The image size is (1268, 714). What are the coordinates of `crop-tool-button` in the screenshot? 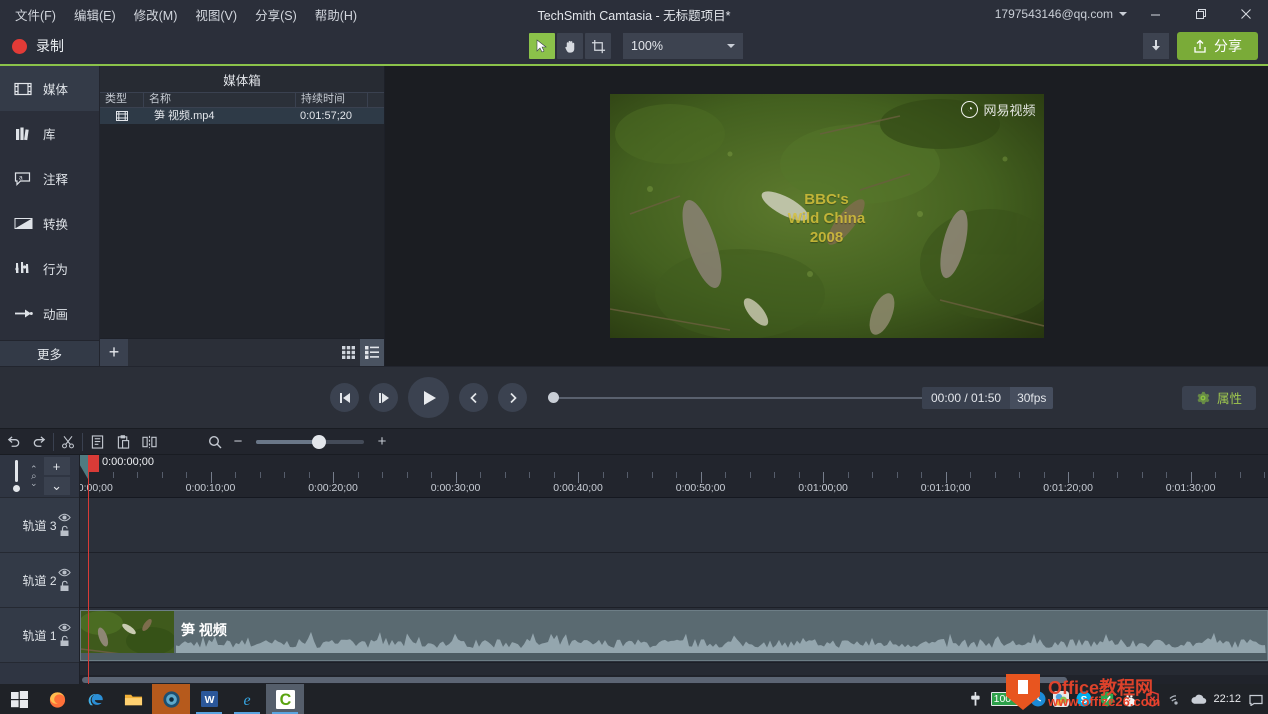 It's located at (598, 46).